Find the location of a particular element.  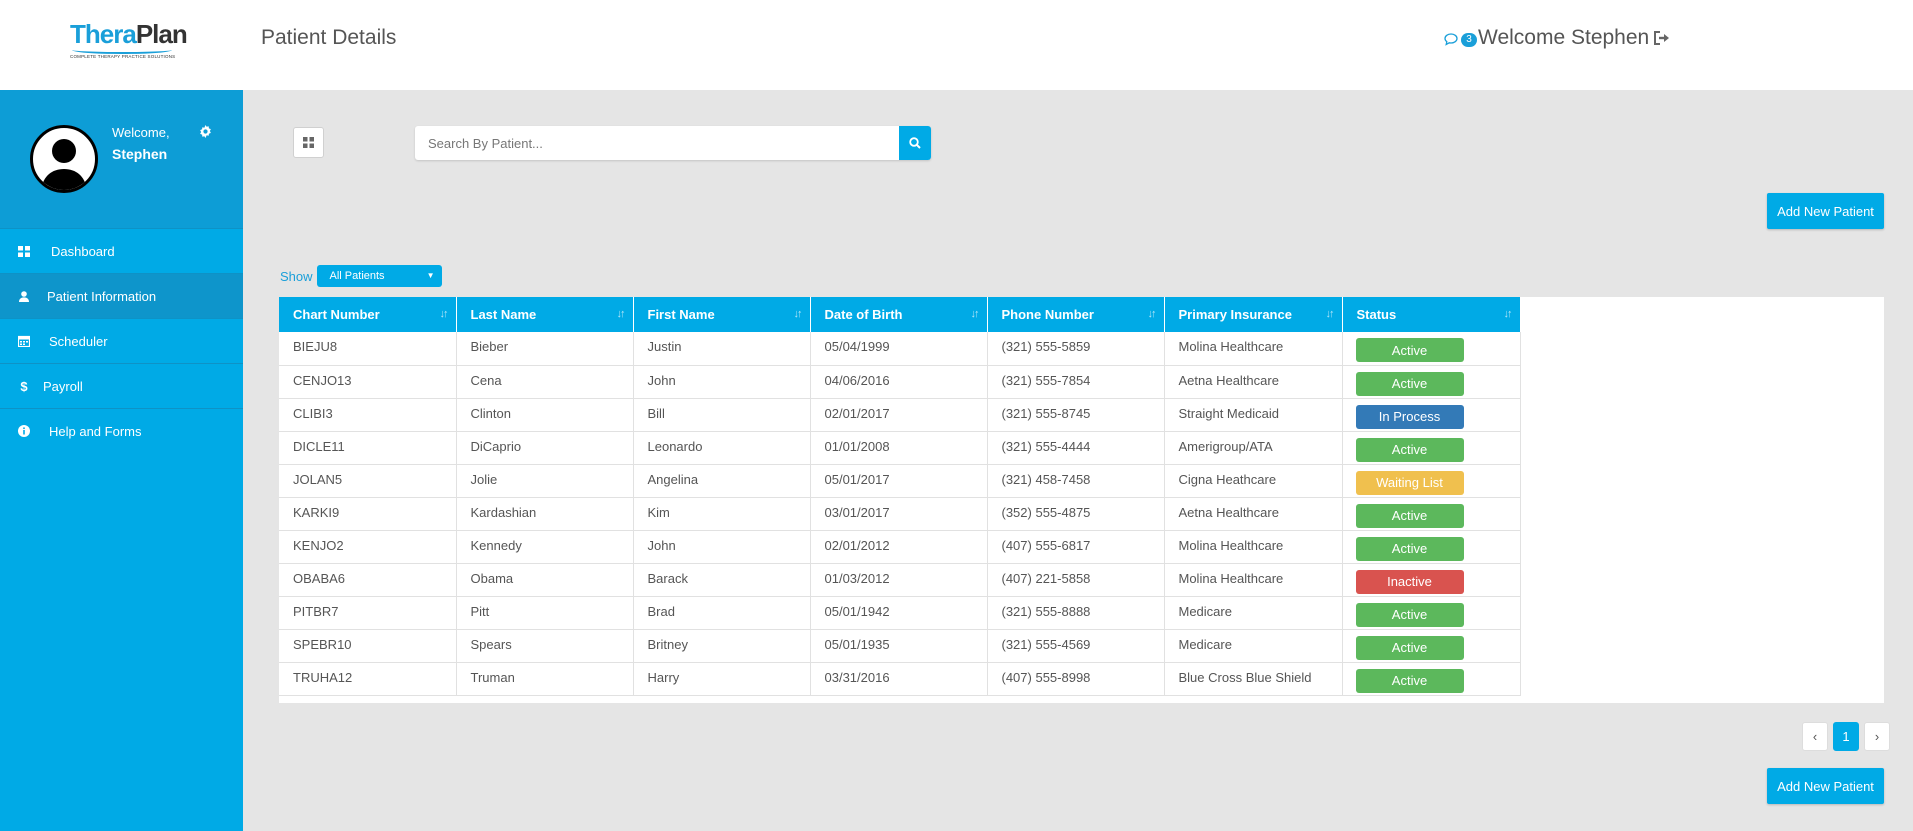

show-filter: Show All Patients ▼ is located at coordinates (361, 276).